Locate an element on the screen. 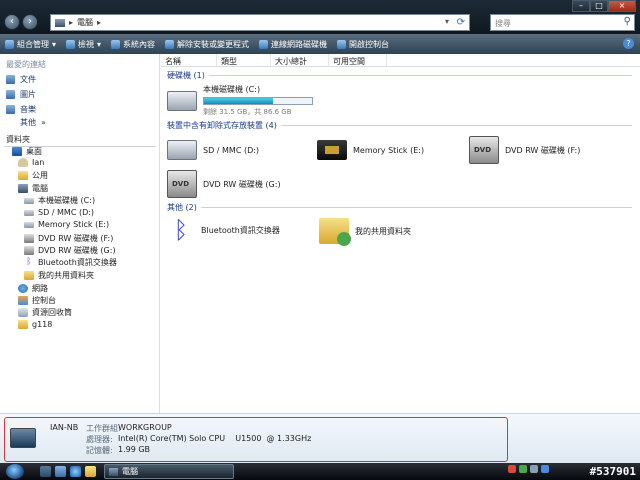  close-button: × is located at coordinates (622, 6).